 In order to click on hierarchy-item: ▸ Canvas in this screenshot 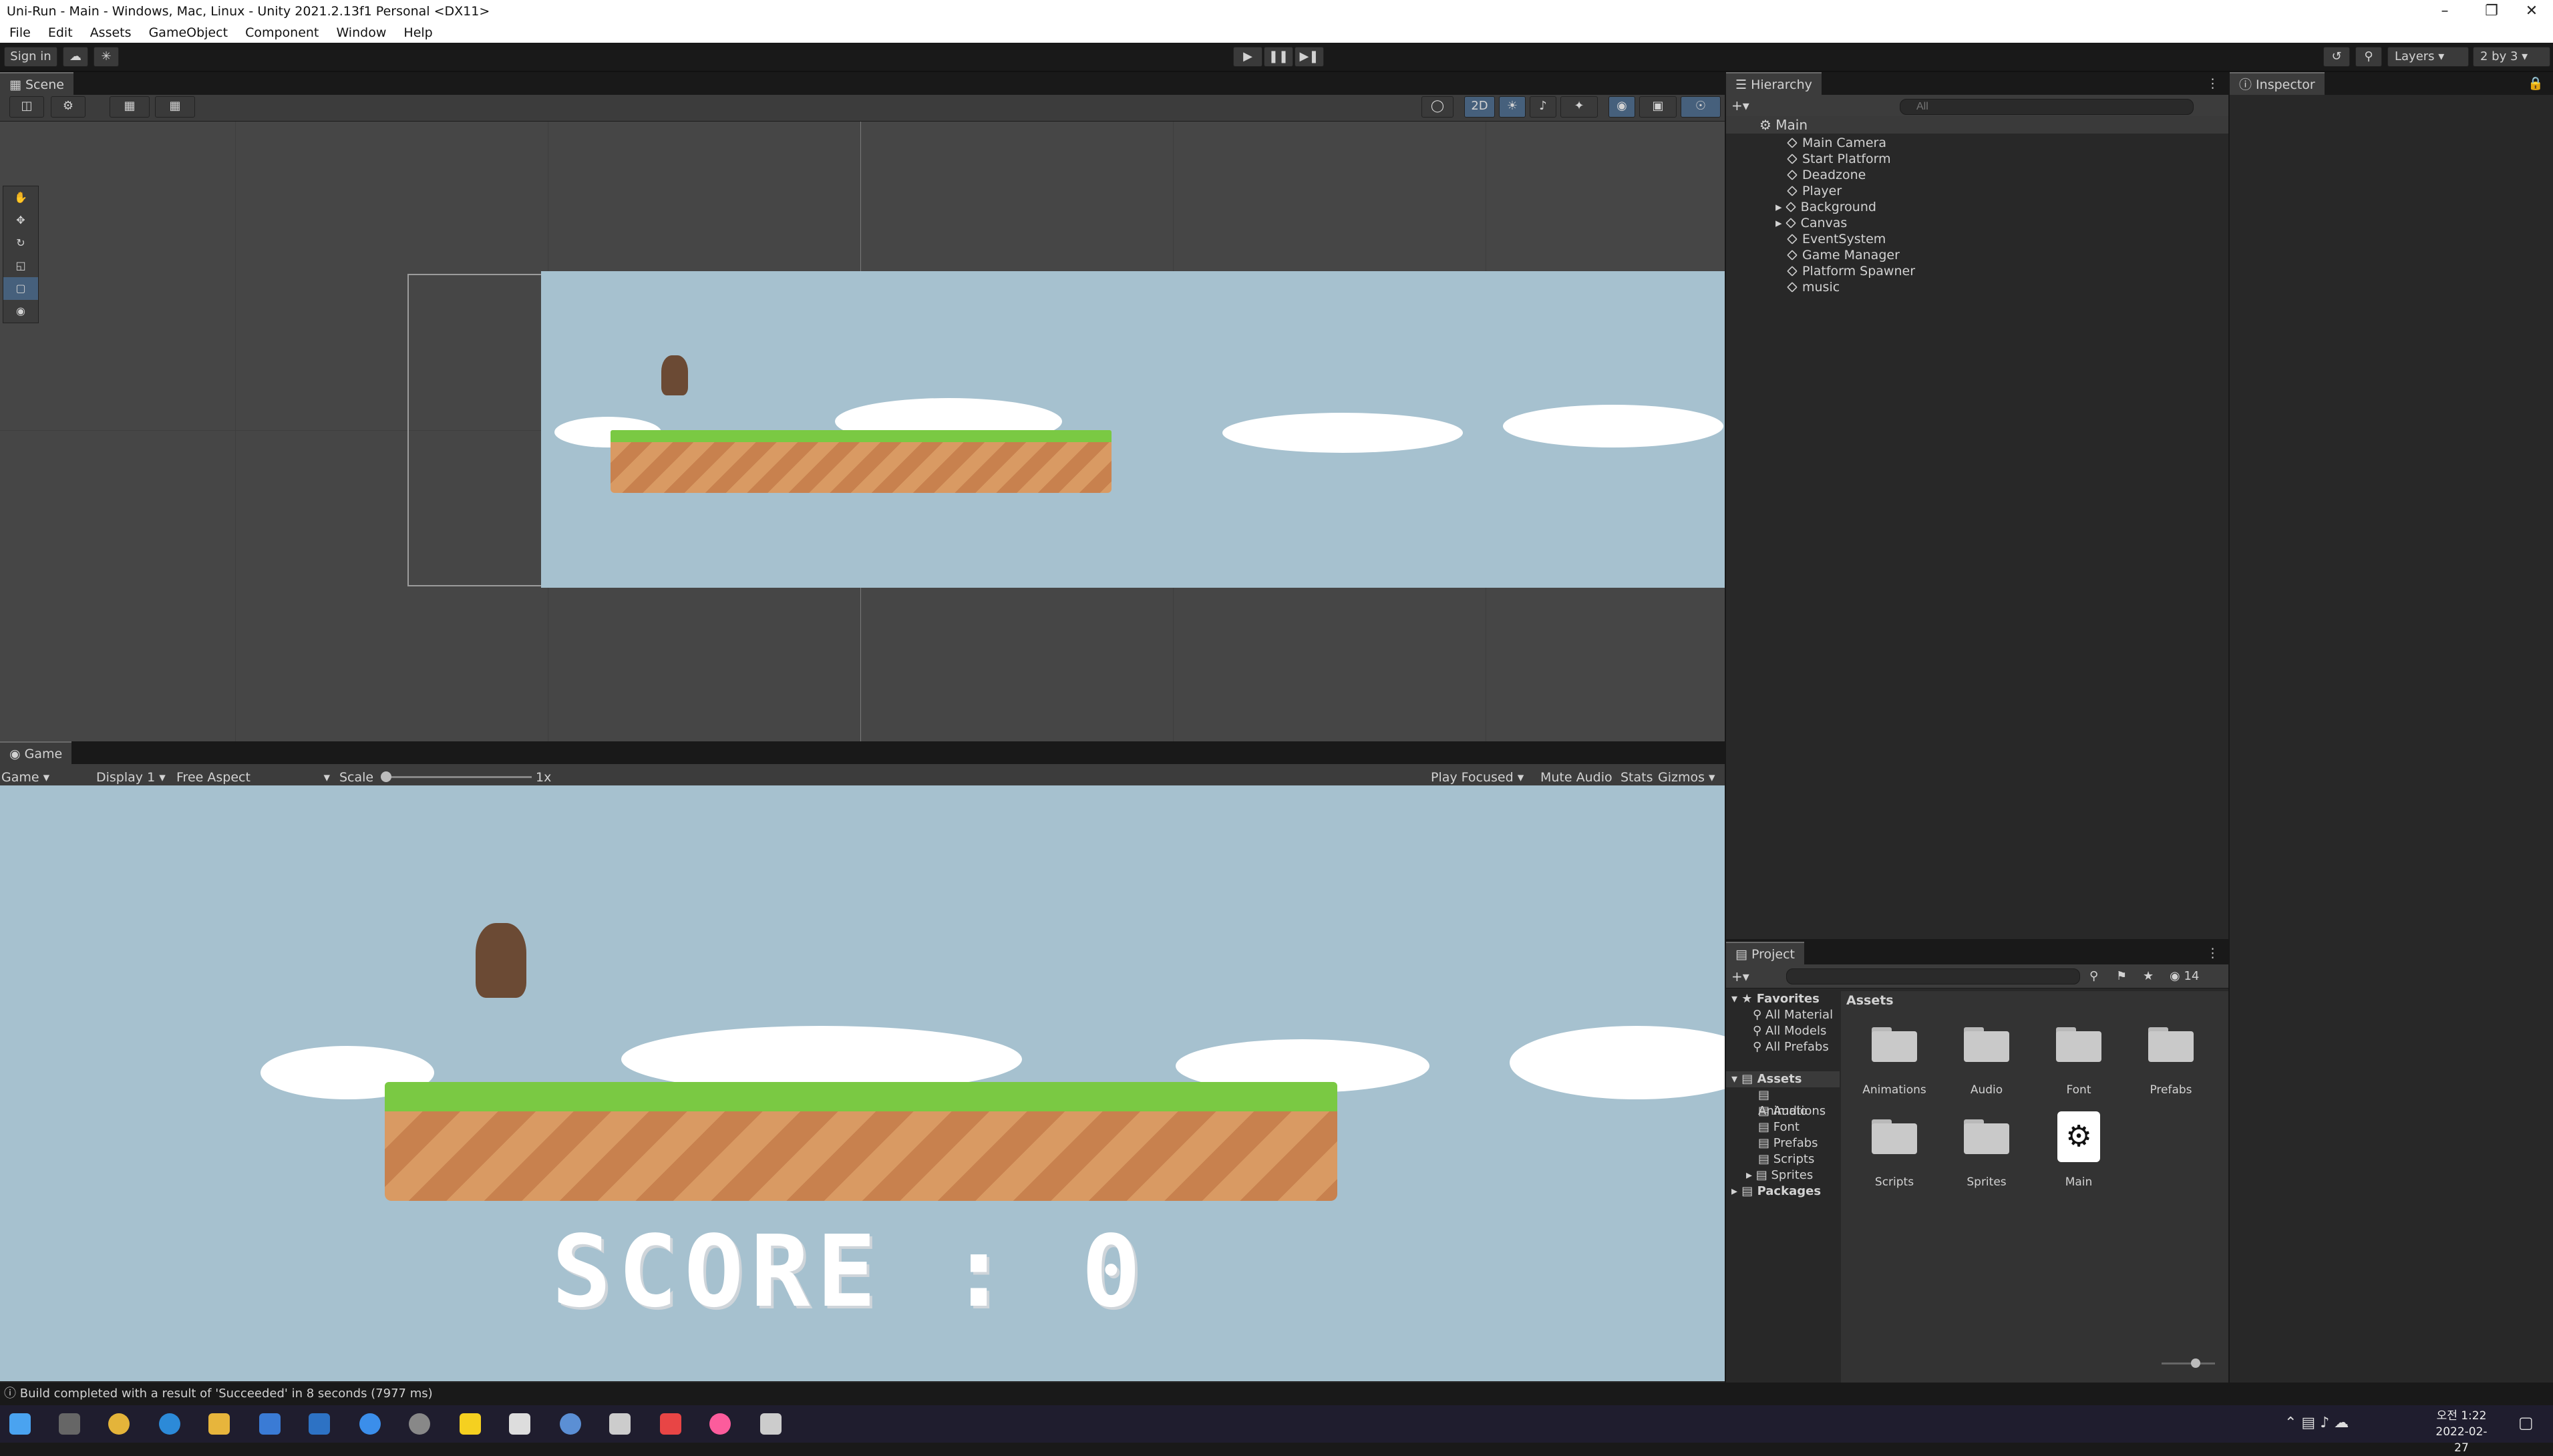, I will do `click(1977, 223)`.